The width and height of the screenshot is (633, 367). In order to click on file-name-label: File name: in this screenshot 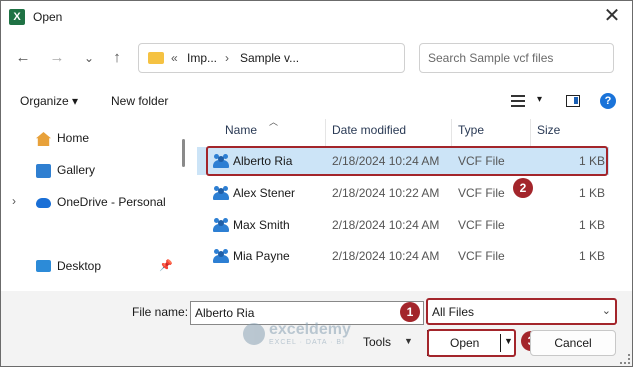, I will do `click(160, 312)`.